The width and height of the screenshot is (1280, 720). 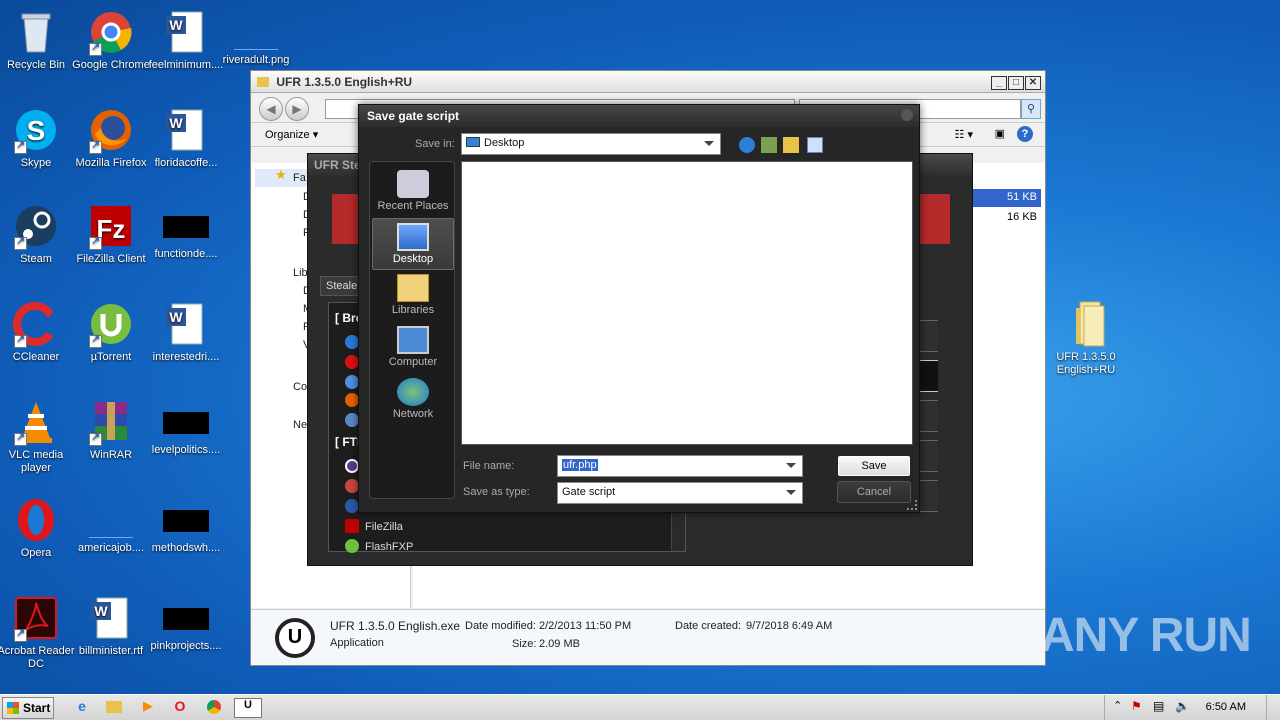 What do you see at coordinates (352, 400) in the screenshot?
I see `firefox-icon` at bounding box center [352, 400].